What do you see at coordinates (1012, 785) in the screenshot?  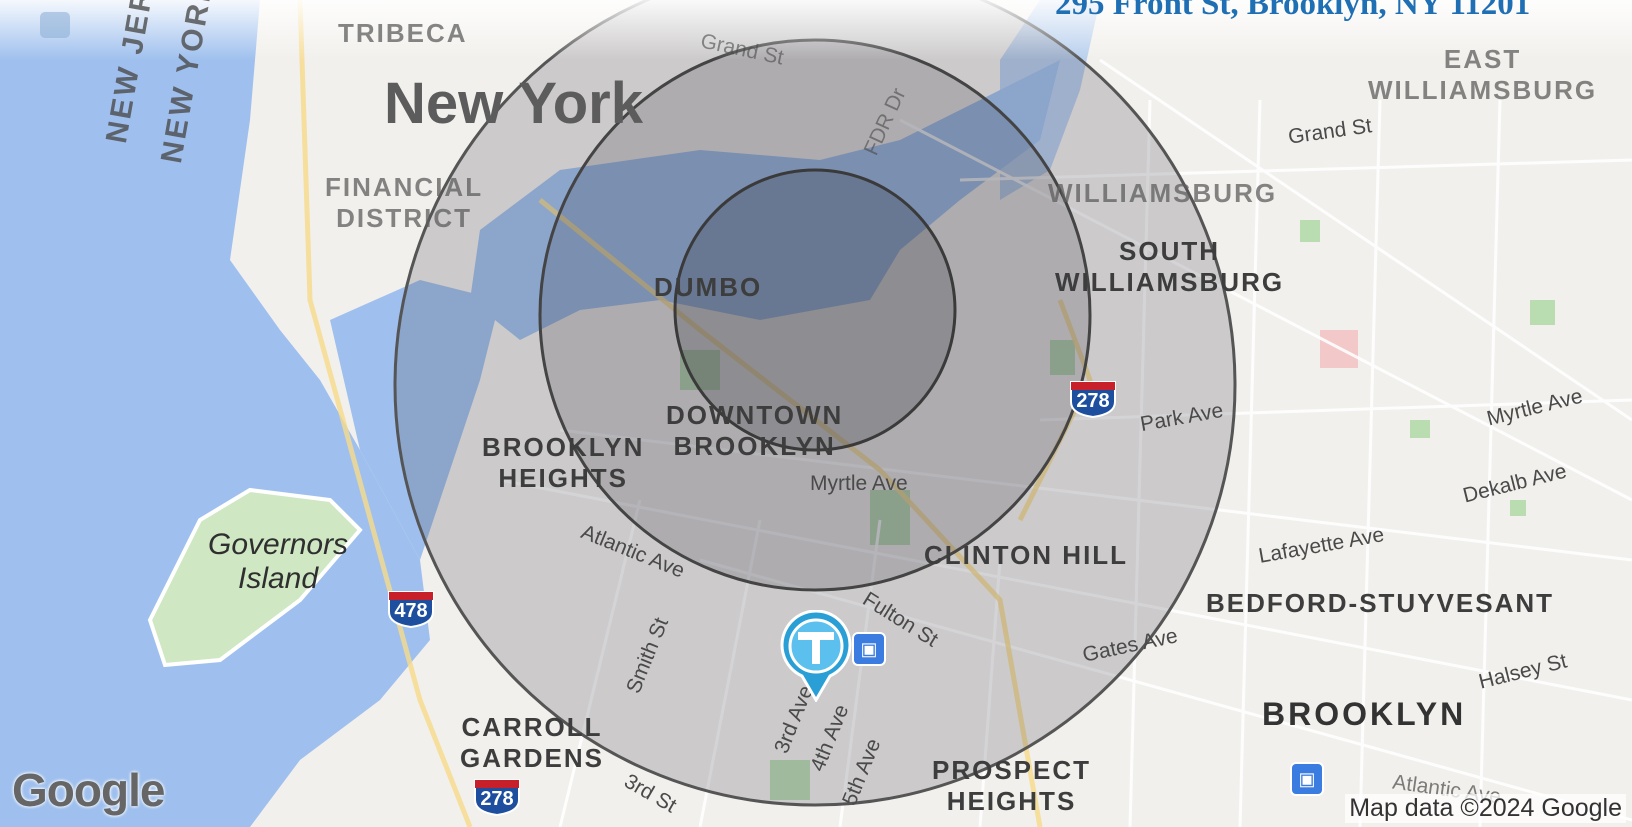 I see `label-prospect-heights: PROSPECT HEIGHTS` at bounding box center [1012, 785].